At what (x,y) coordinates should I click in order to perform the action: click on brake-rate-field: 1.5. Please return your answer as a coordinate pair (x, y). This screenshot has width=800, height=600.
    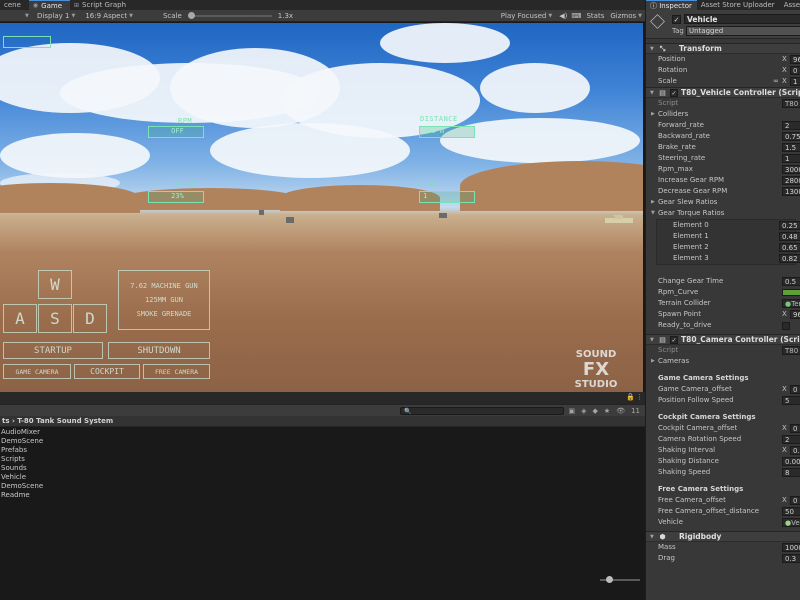
    Looking at the image, I should click on (791, 147).